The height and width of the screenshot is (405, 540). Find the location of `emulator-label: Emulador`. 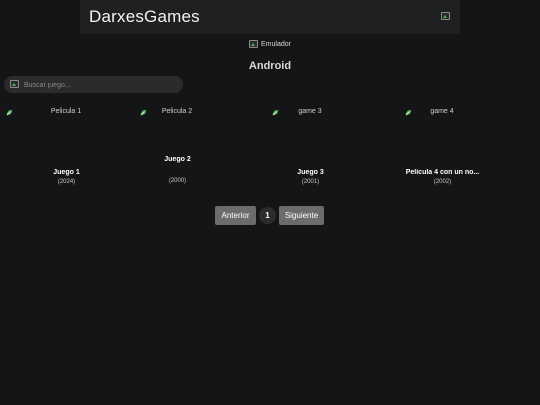

emulator-label: Emulador is located at coordinates (276, 44).